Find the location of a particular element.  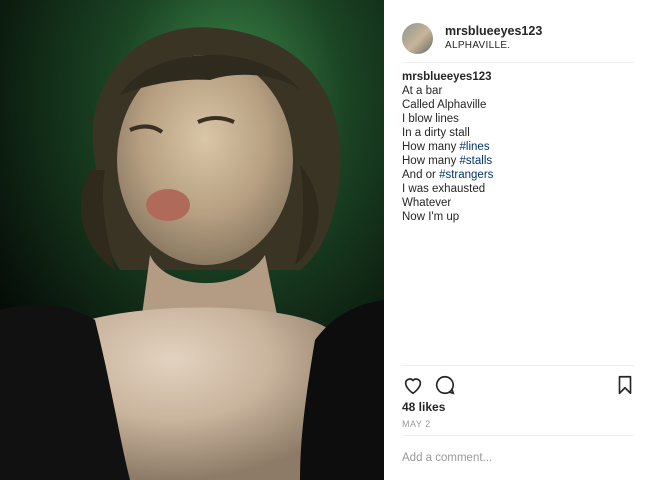

action-bar is located at coordinates (518, 384).